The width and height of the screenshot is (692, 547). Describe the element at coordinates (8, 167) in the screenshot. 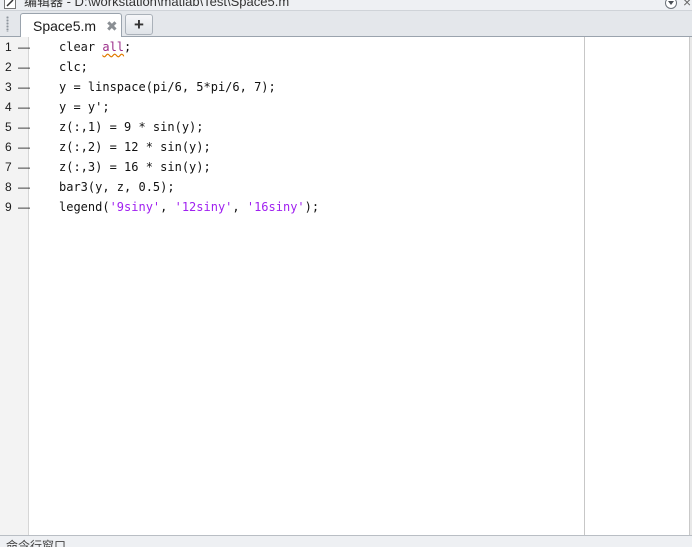

I see `line-number: 7` at that location.